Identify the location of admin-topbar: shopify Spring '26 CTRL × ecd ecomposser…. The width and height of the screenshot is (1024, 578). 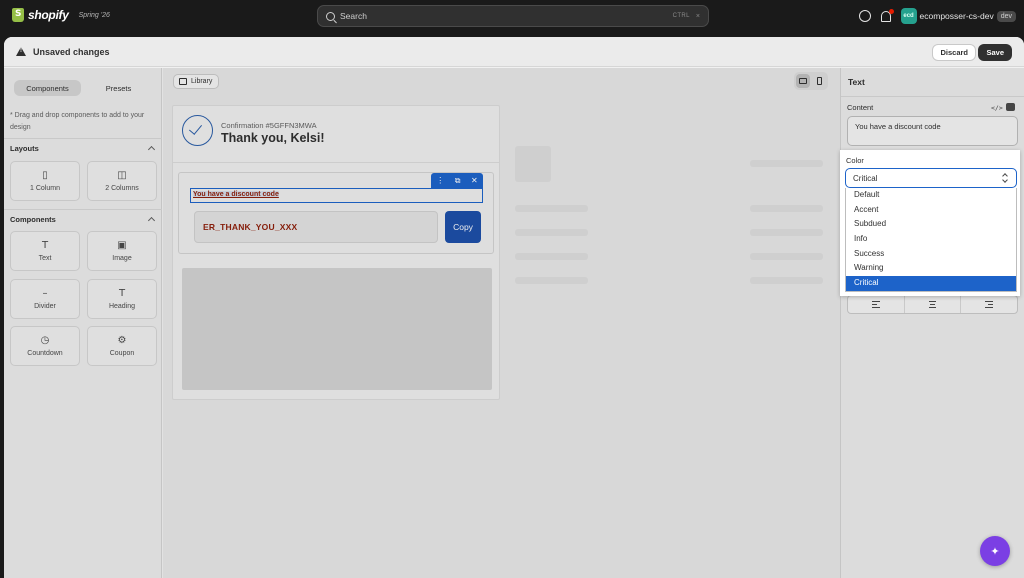
(512, 16).